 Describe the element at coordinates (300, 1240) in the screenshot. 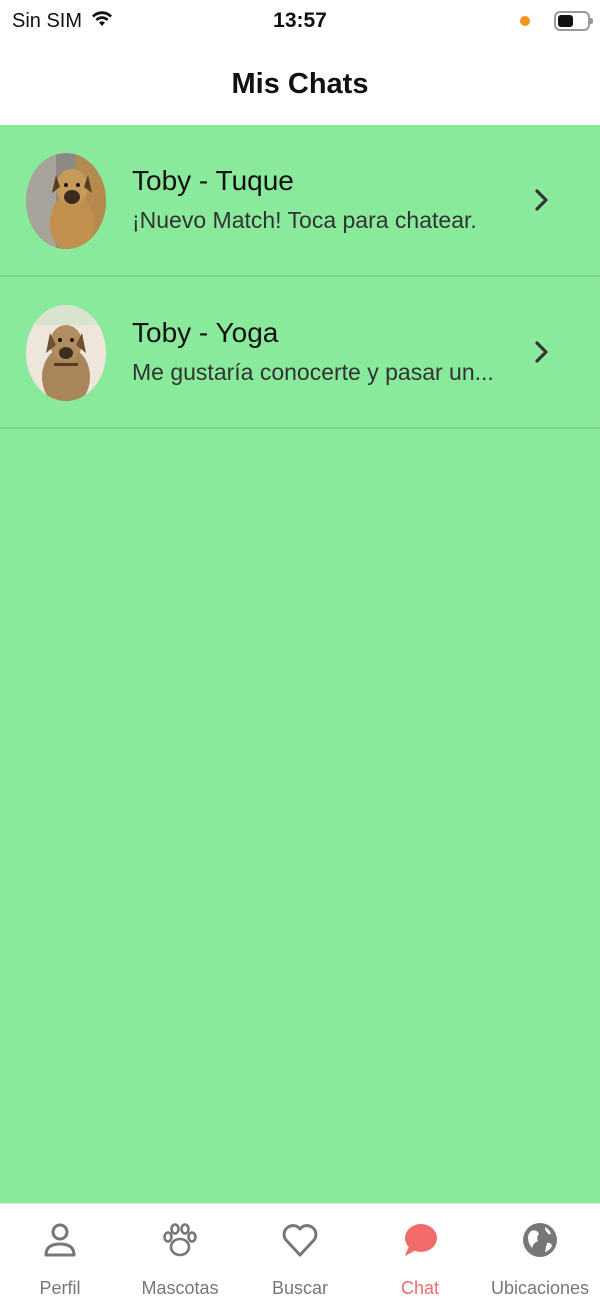

I see `heart-icon` at that location.